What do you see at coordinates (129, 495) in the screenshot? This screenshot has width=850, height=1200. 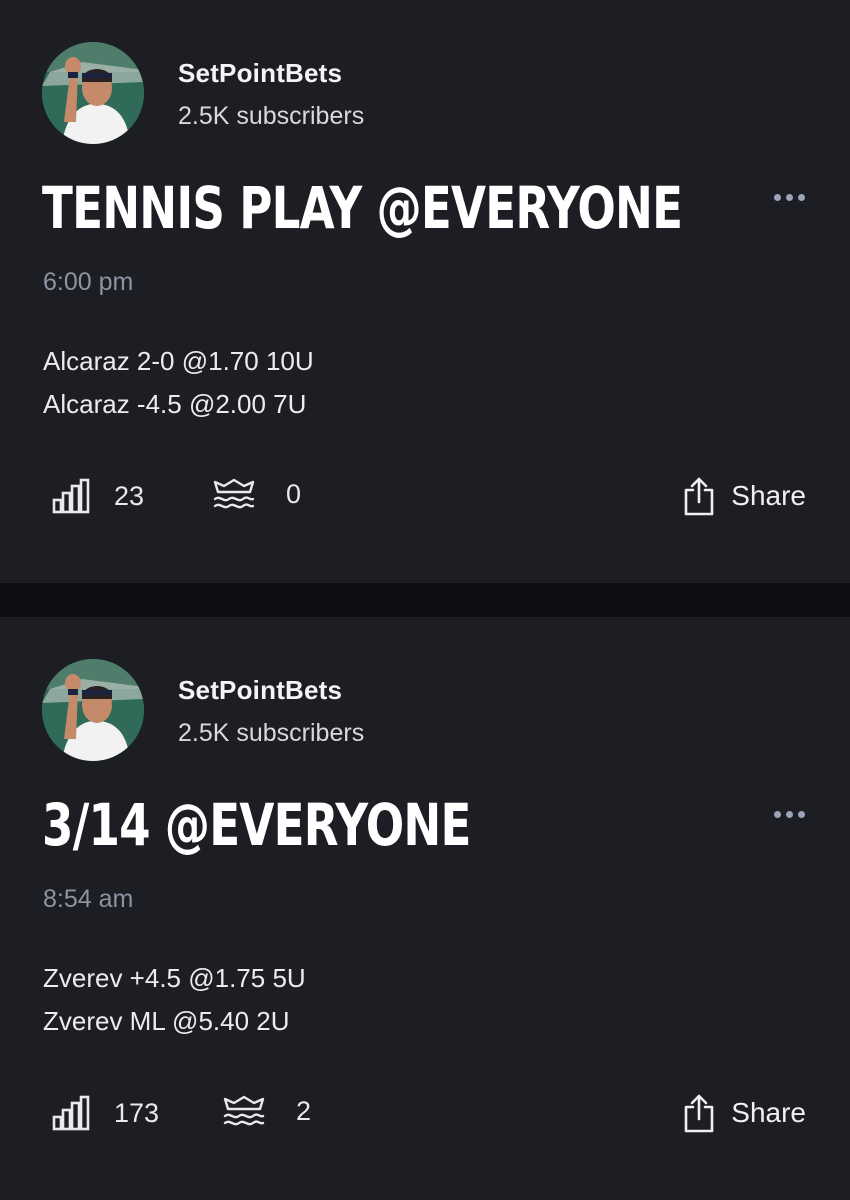 I see `views-count: 23` at bounding box center [129, 495].